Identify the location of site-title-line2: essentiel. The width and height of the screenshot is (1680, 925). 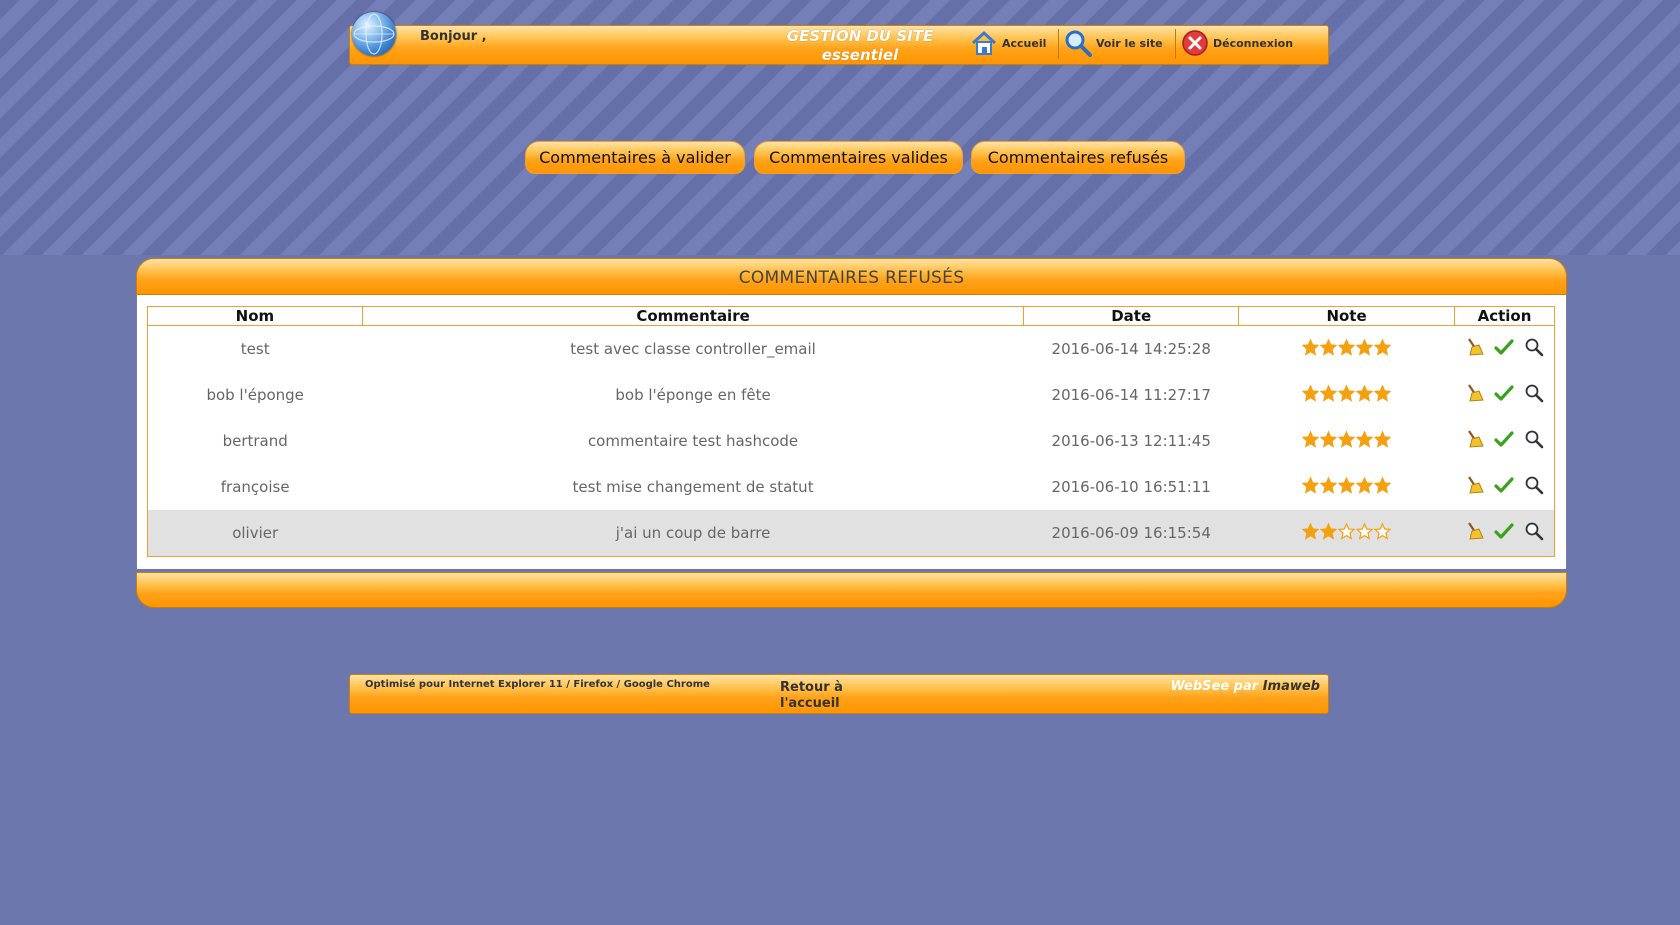
(860, 55).